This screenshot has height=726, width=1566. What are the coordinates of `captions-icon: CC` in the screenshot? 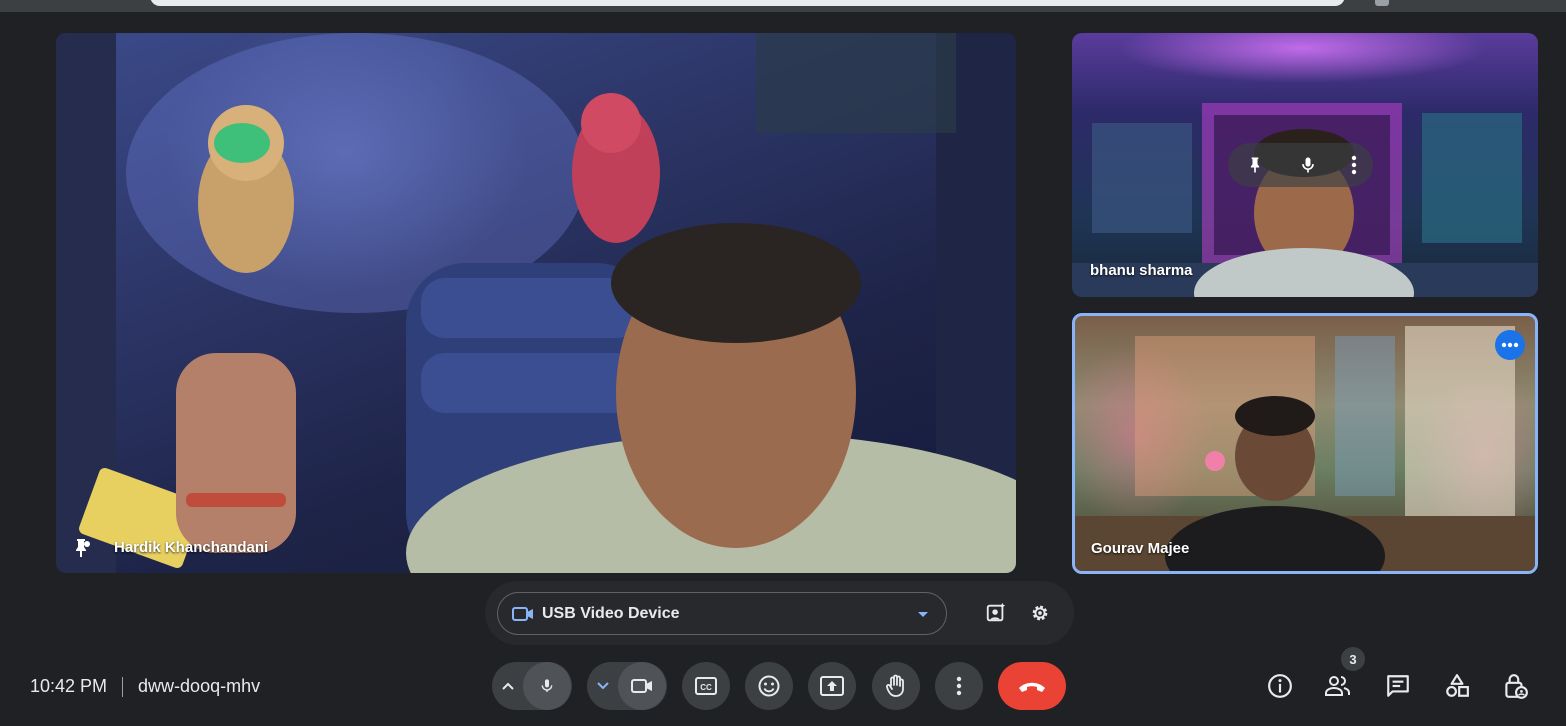 It's located at (706, 686).